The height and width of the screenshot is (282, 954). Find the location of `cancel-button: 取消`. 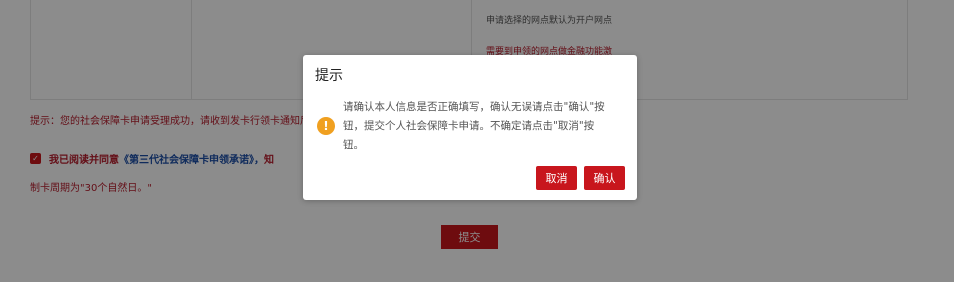

cancel-button: 取消 is located at coordinates (556, 178).